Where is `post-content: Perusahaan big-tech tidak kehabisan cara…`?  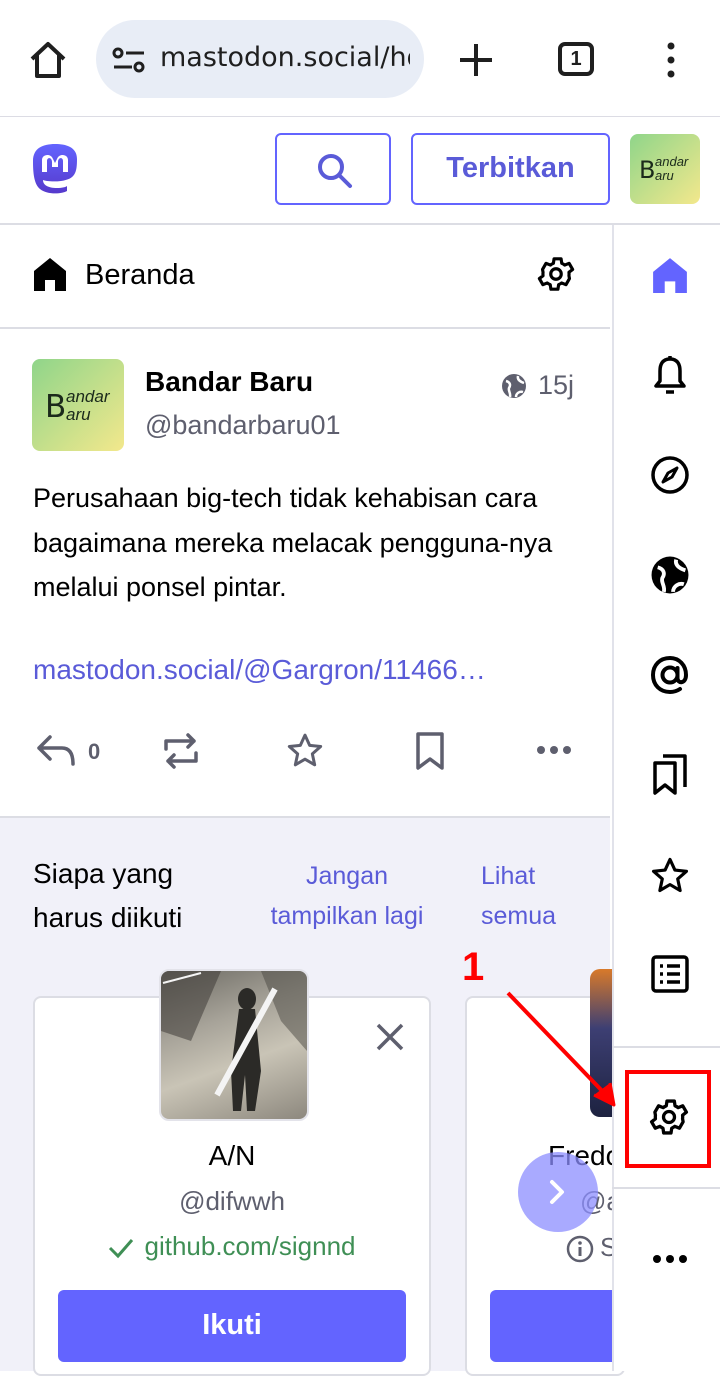
post-content: Perusahaan big-tech tidak kehabisan cara… is located at coordinates (293, 542).